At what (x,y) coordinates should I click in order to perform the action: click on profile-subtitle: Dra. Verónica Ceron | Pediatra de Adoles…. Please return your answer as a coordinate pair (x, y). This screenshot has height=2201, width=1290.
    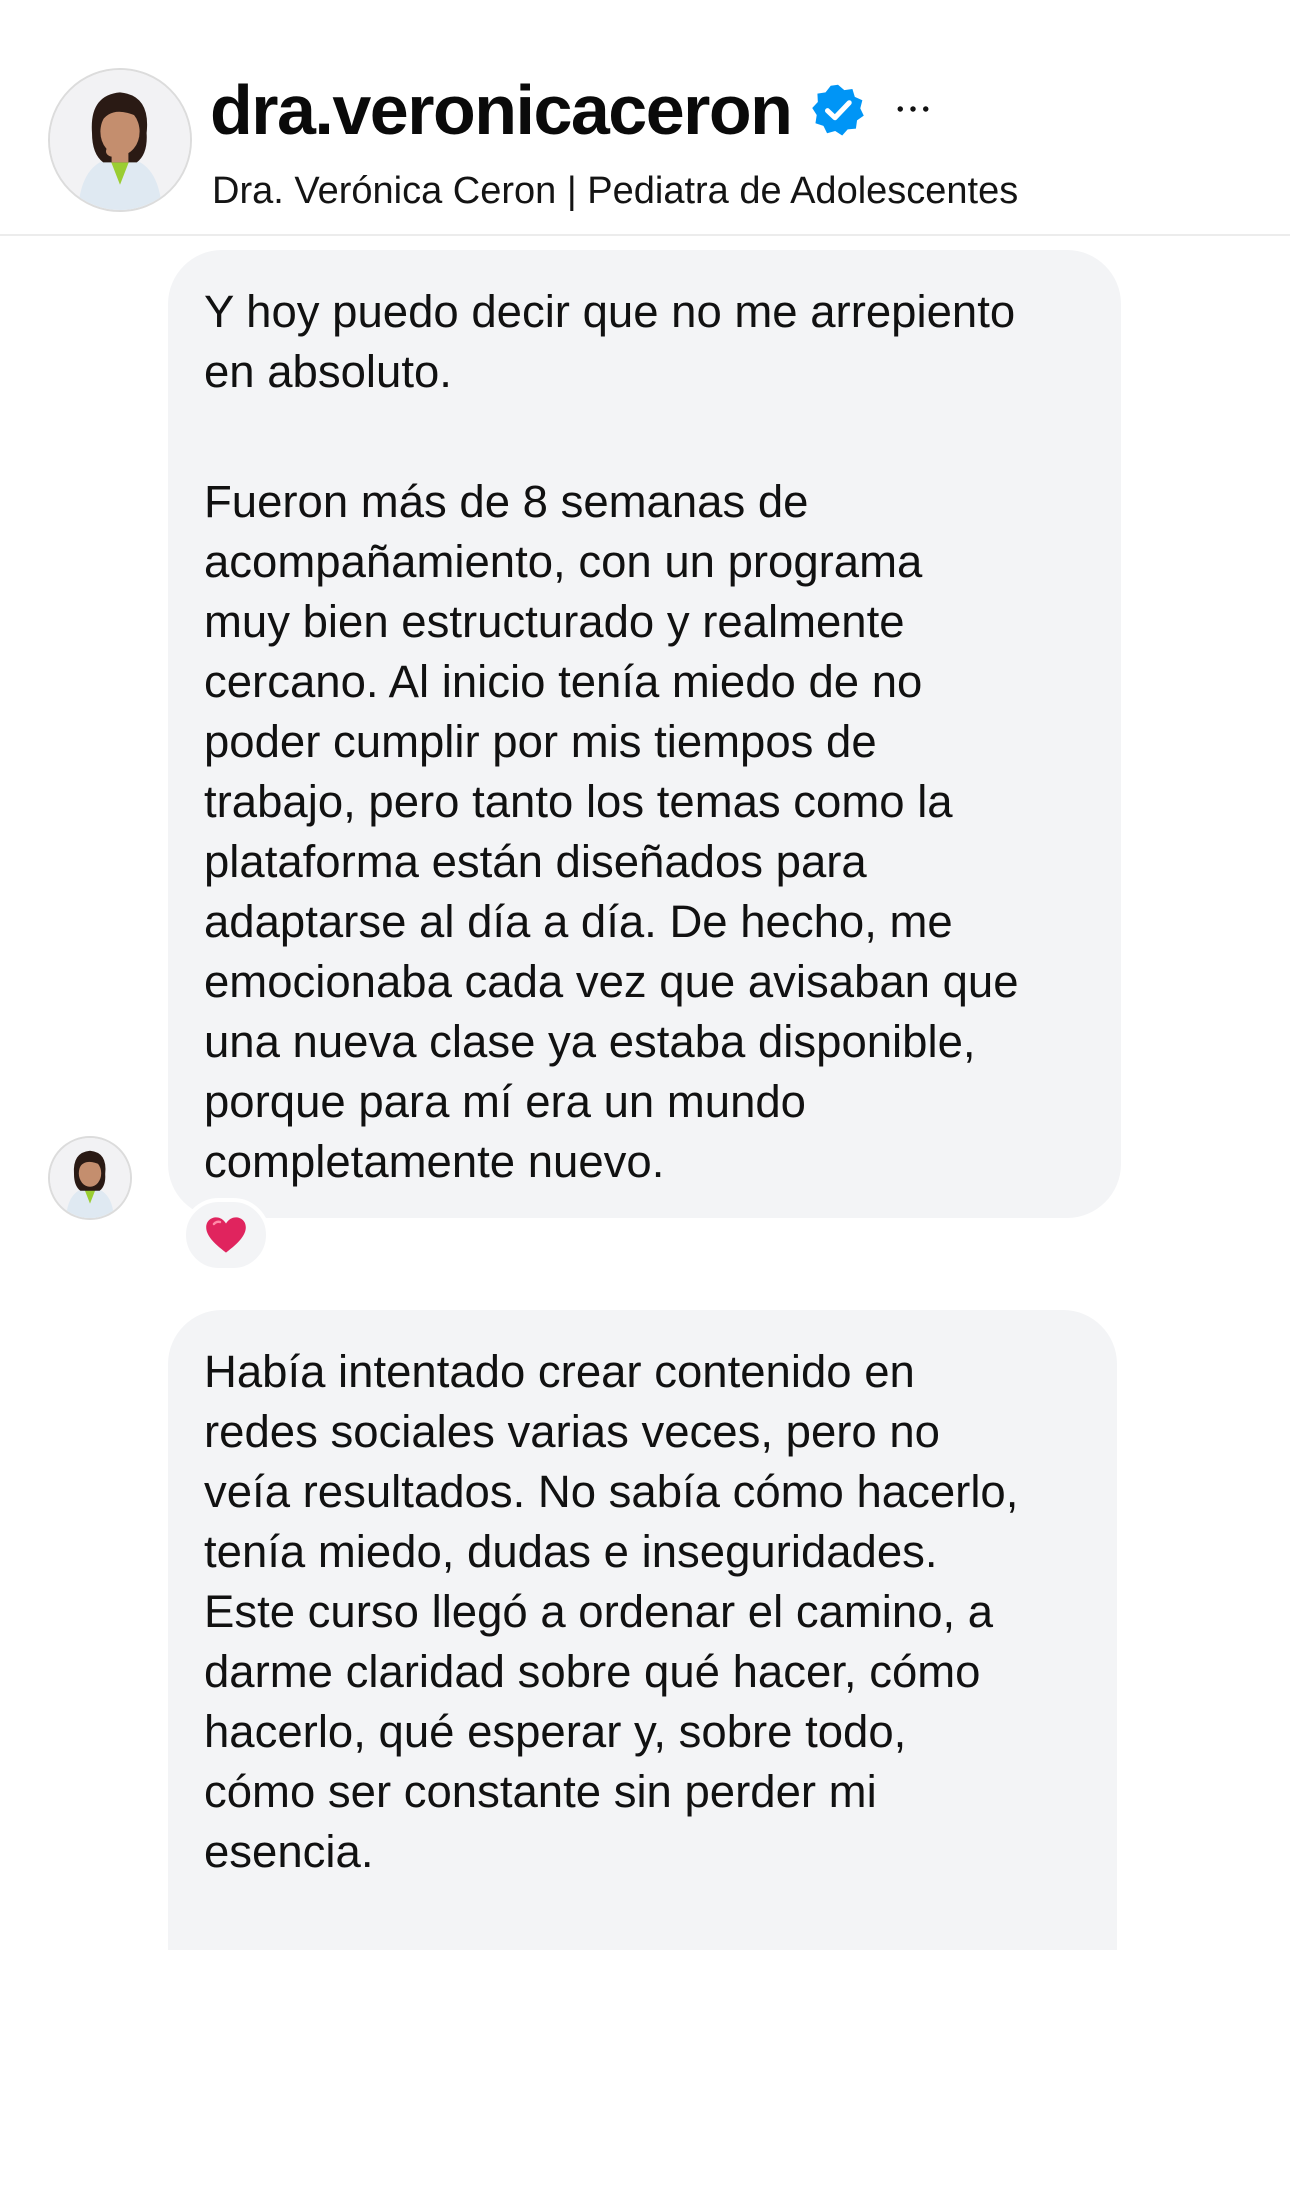
    Looking at the image, I should click on (615, 191).